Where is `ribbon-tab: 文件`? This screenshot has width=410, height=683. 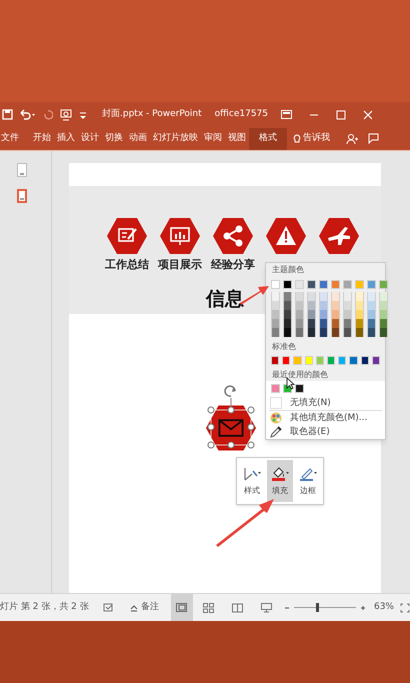 ribbon-tab: 文件 is located at coordinates (11, 139).